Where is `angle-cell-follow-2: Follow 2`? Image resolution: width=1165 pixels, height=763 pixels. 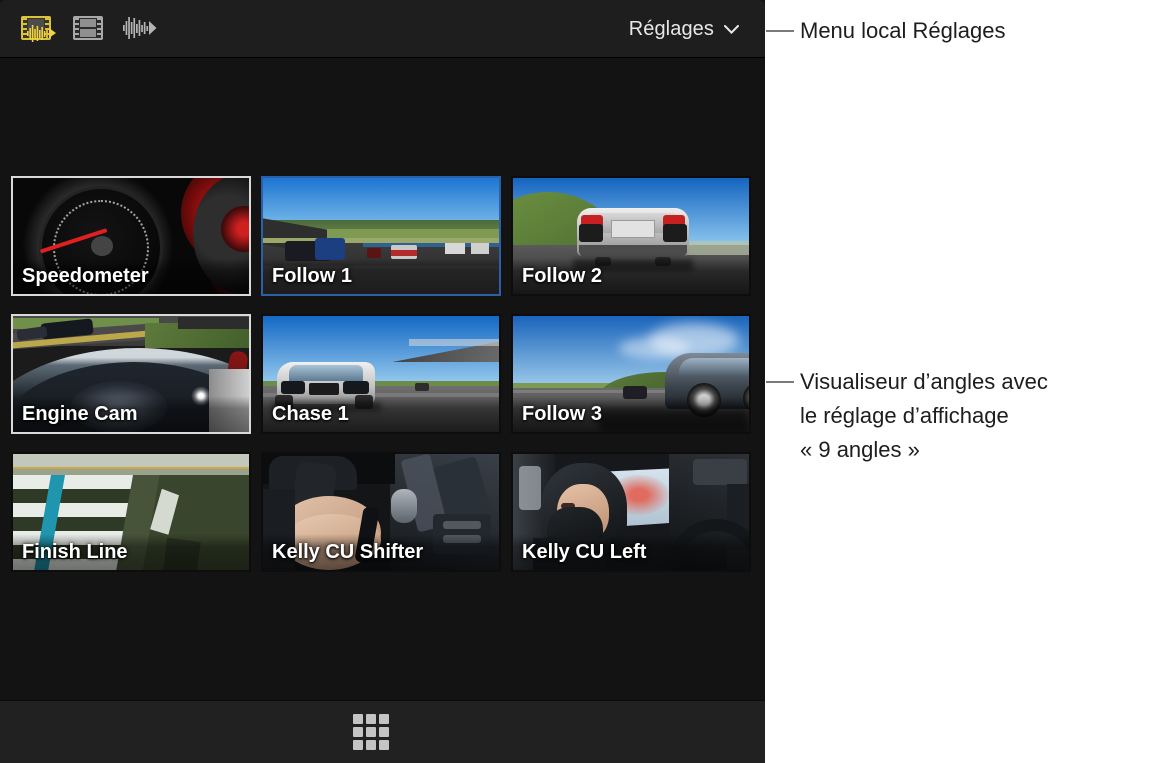
angle-cell-follow-2: Follow 2 is located at coordinates (631, 236).